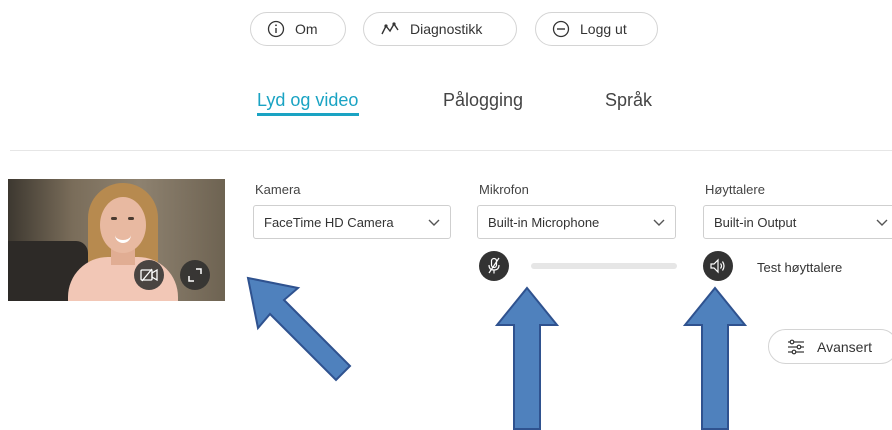  Describe the element at coordinates (755, 222) in the screenshot. I see `speakers-selected-value: Built-in Output` at that location.